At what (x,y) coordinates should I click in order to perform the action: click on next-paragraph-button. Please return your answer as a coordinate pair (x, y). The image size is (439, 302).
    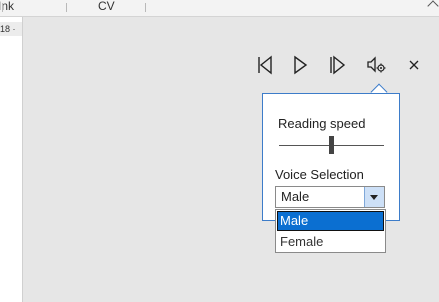
    Looking at the image, I should click on (338, 65).